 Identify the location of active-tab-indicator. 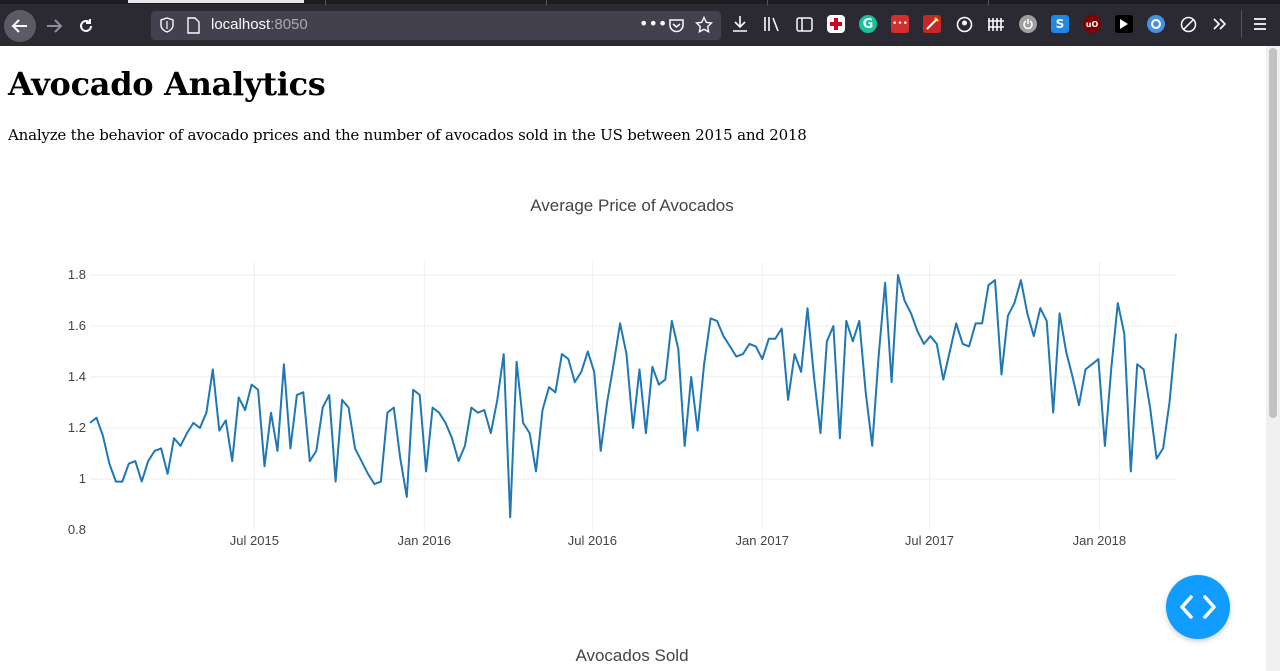
(216, 1).